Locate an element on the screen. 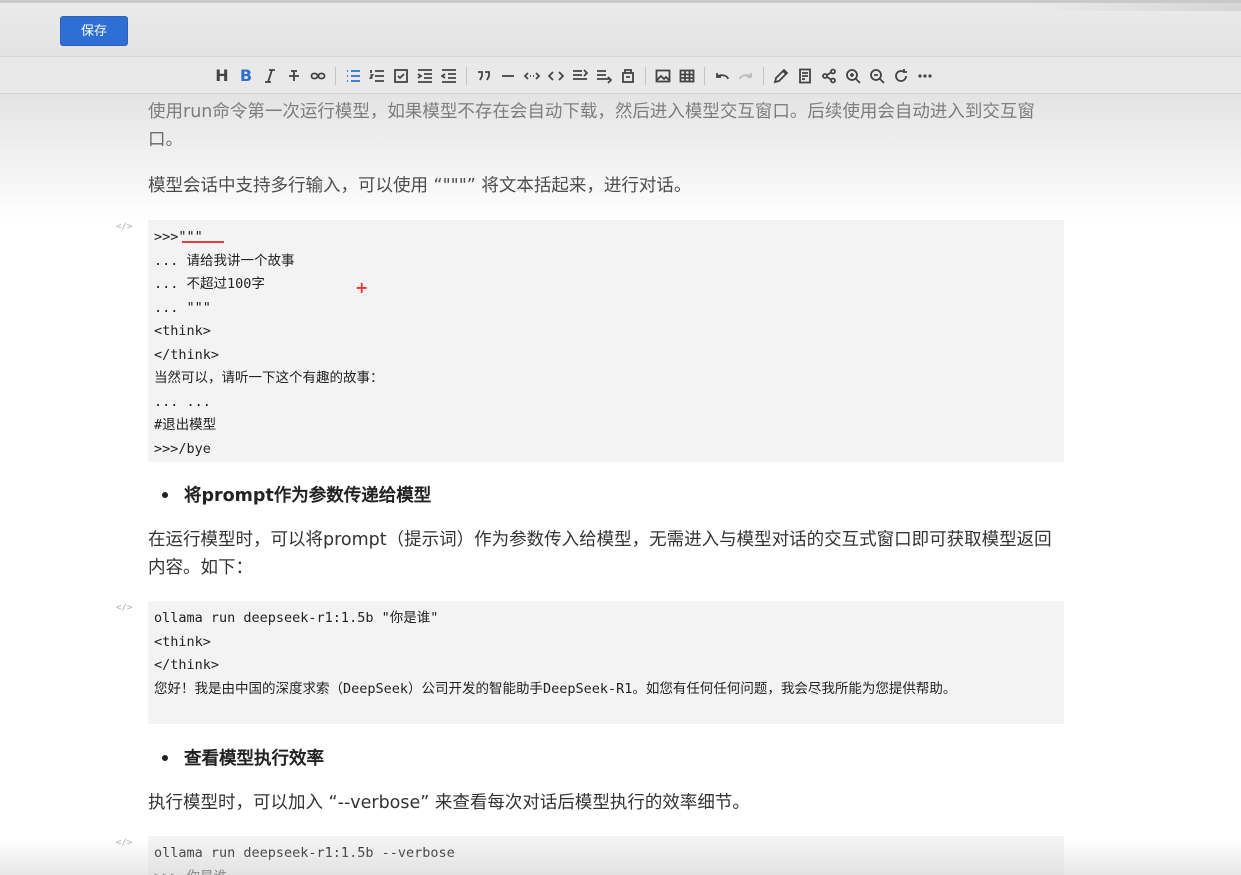 Image resolution: width=1241 pixels, height=875 pixels. task-list-icon is located at coordinates (401, 76).